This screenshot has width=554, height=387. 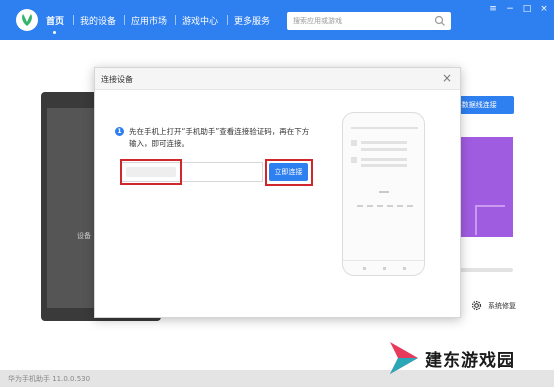 What do you see at coordinates (484, 105) in the screenshot?
I see `usb-connect-button: B数据线连接` at bounding box center [484, 105].